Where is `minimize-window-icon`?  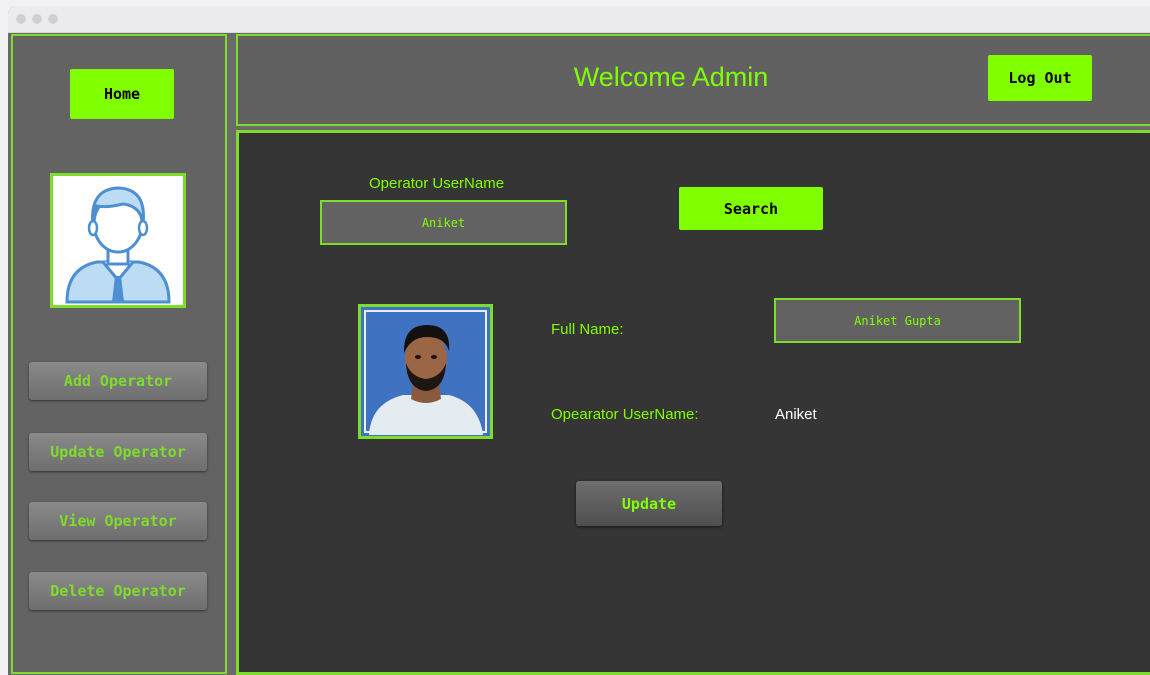 minimize-window-icon is located at coordinates (37, 19).